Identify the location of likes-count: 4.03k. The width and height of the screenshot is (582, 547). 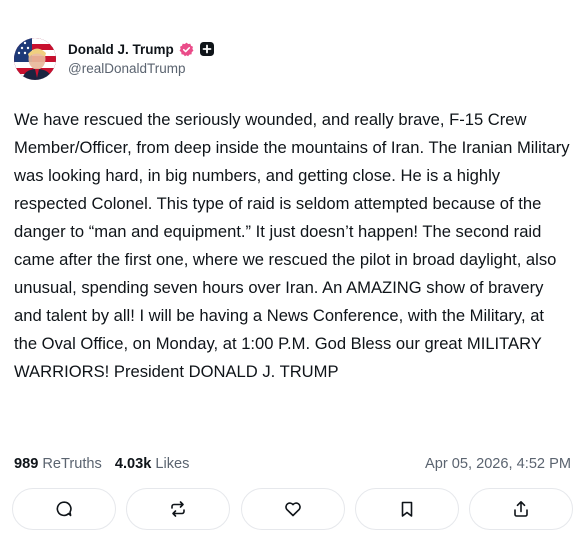
(133, 464).